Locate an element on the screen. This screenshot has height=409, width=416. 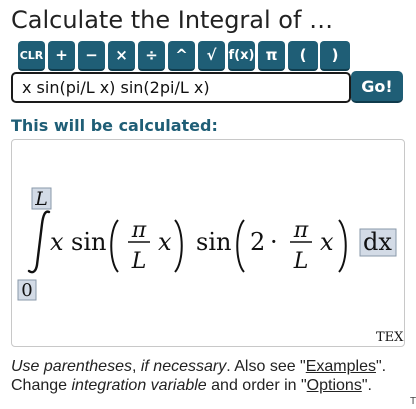
multiply-button: × is located at coordinates (121, 56).